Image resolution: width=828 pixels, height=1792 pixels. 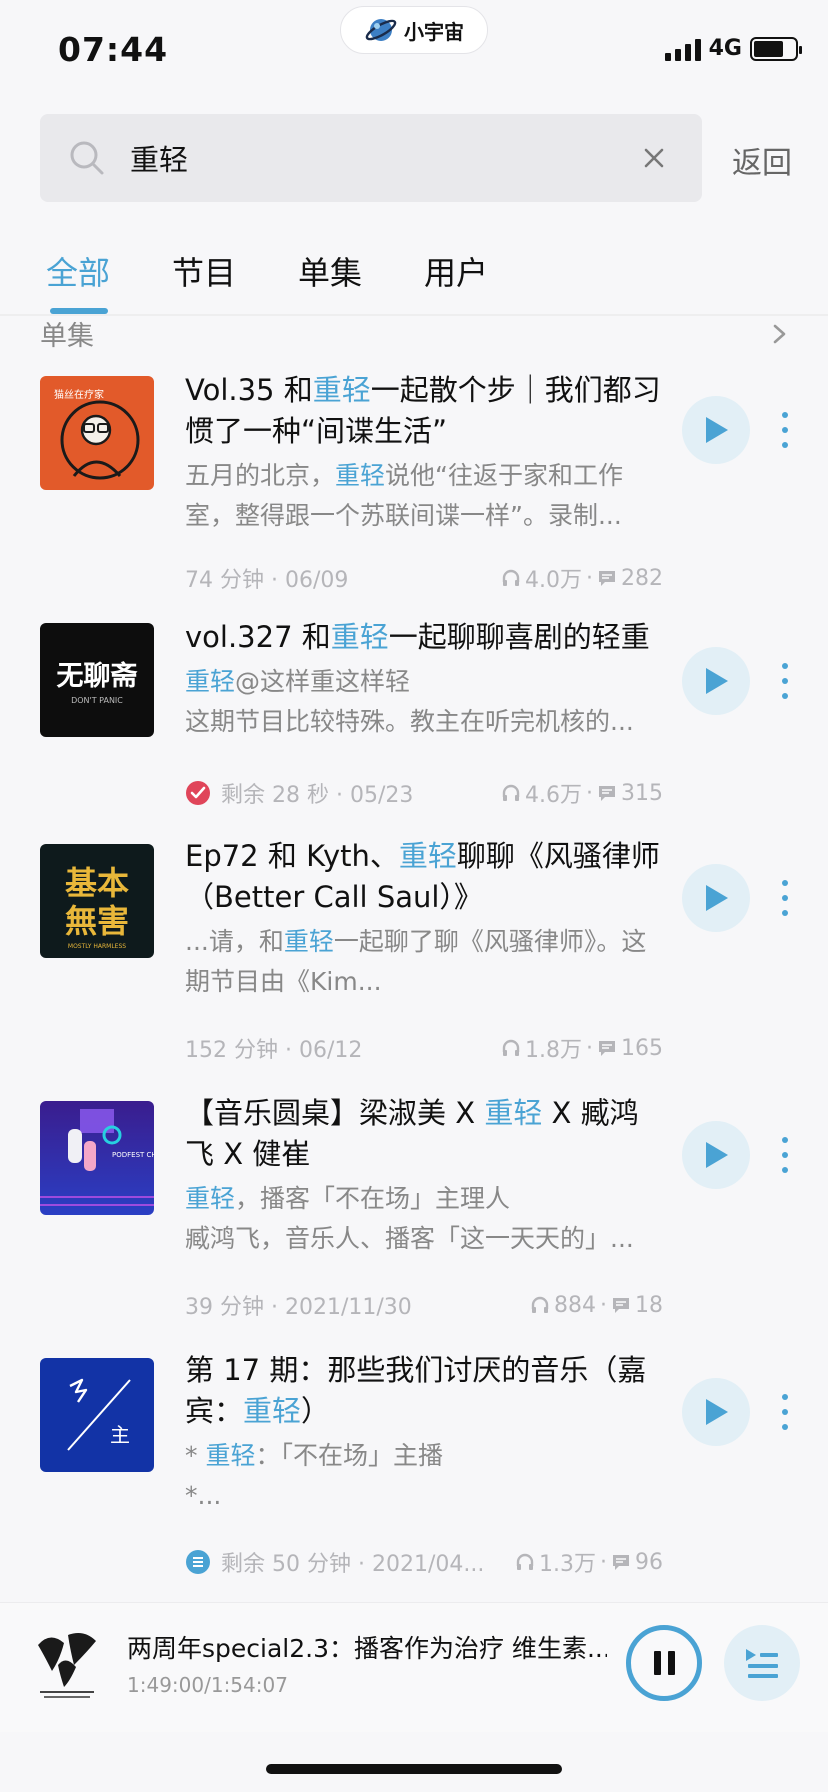 I want to click on episode-cover: 基本 無害 MOSTLY HARMLESS, so click(x=97, y=901).